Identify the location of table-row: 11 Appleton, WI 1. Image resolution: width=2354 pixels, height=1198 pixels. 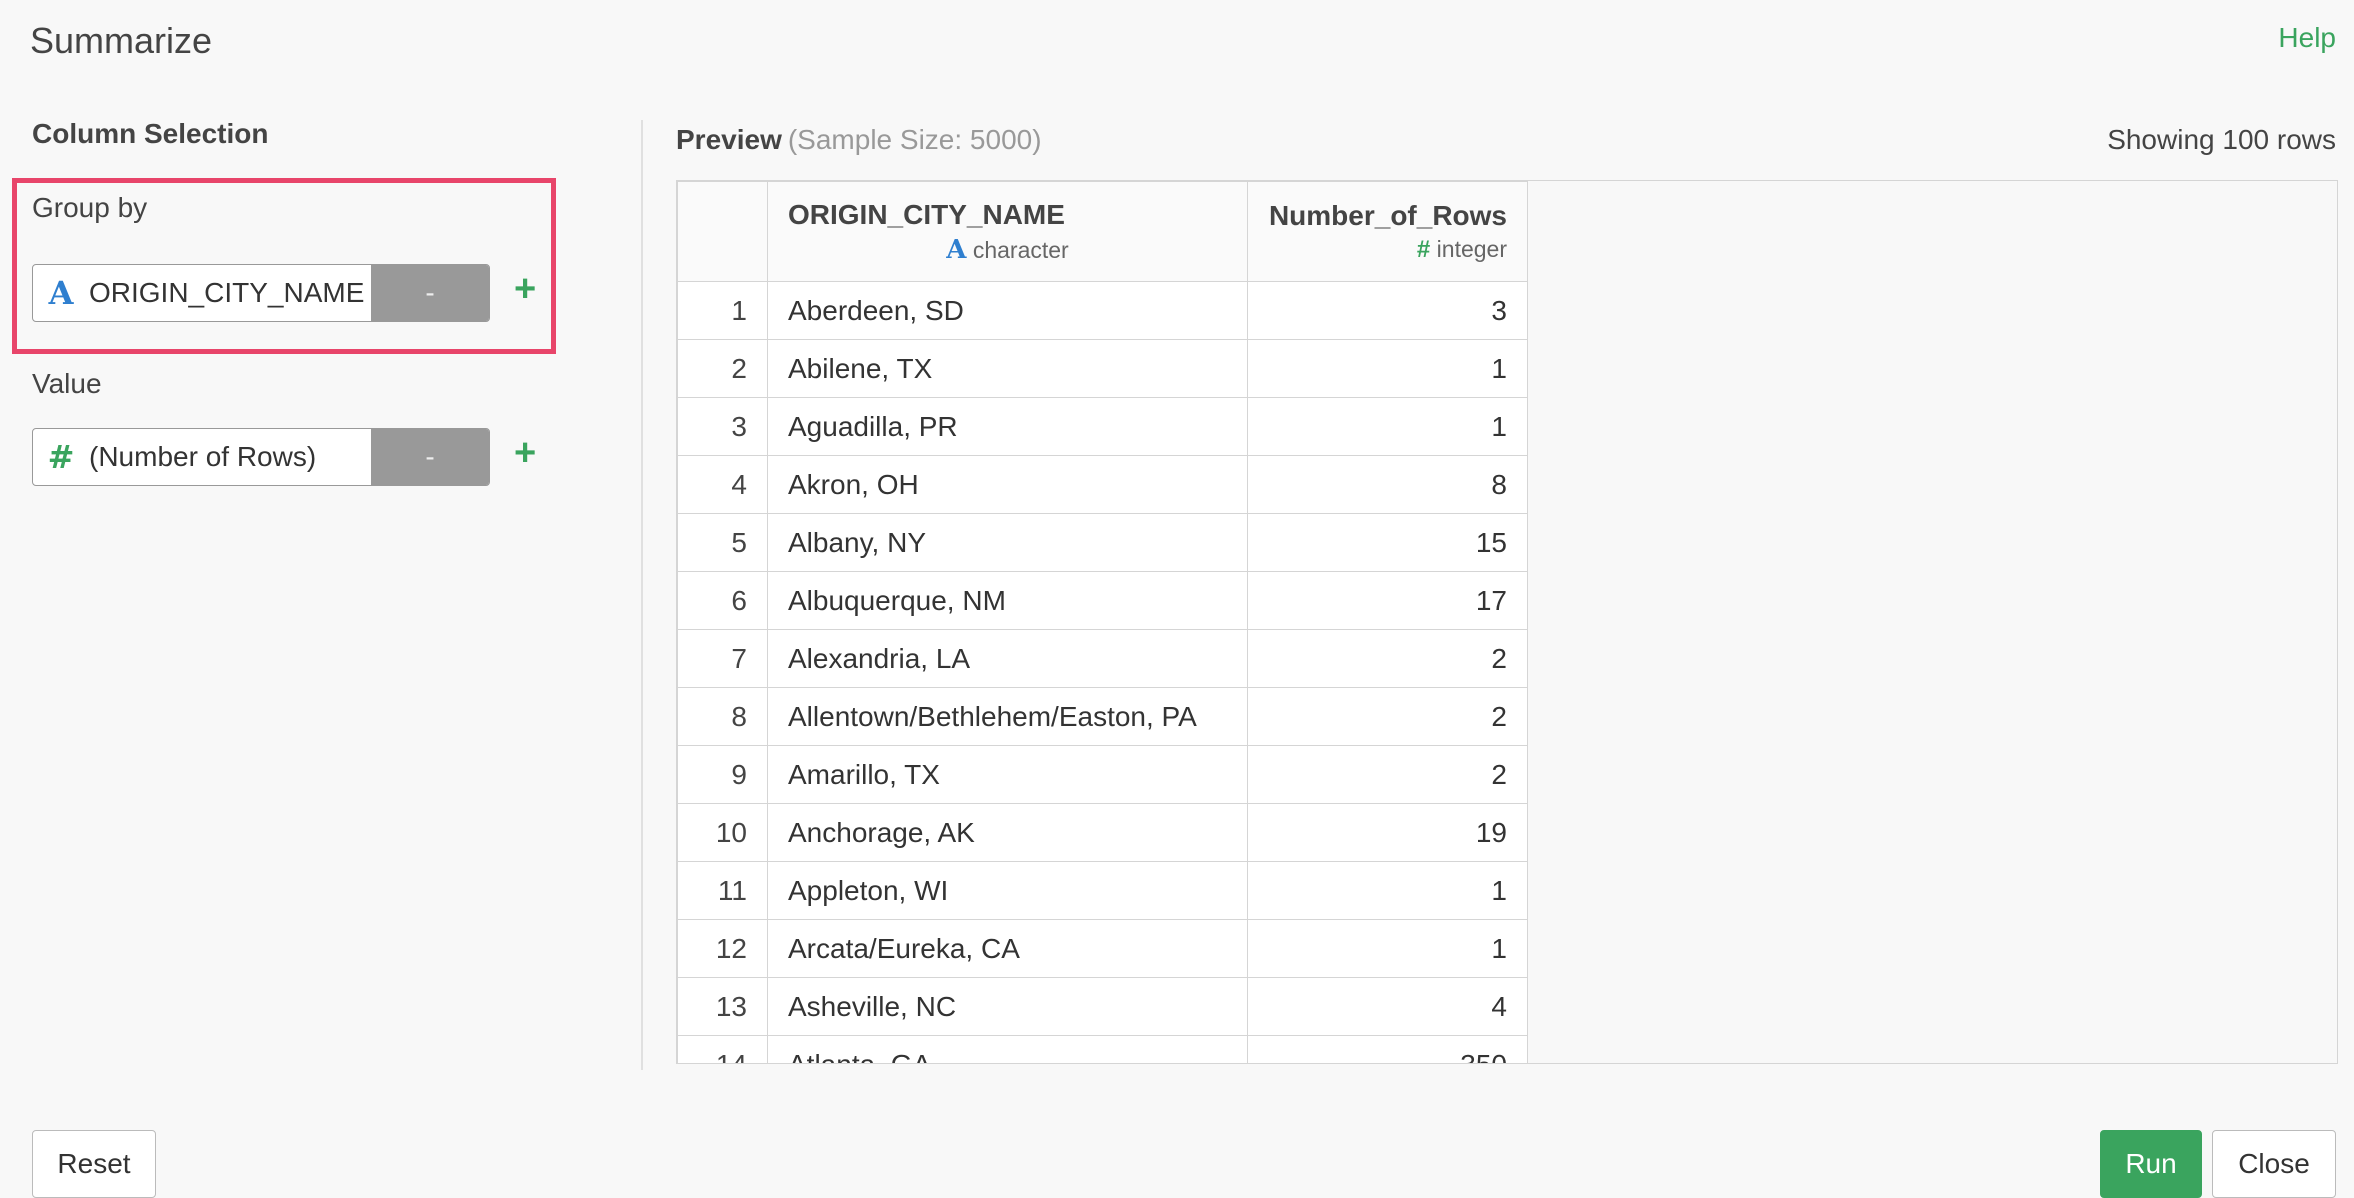
(1102, 890).